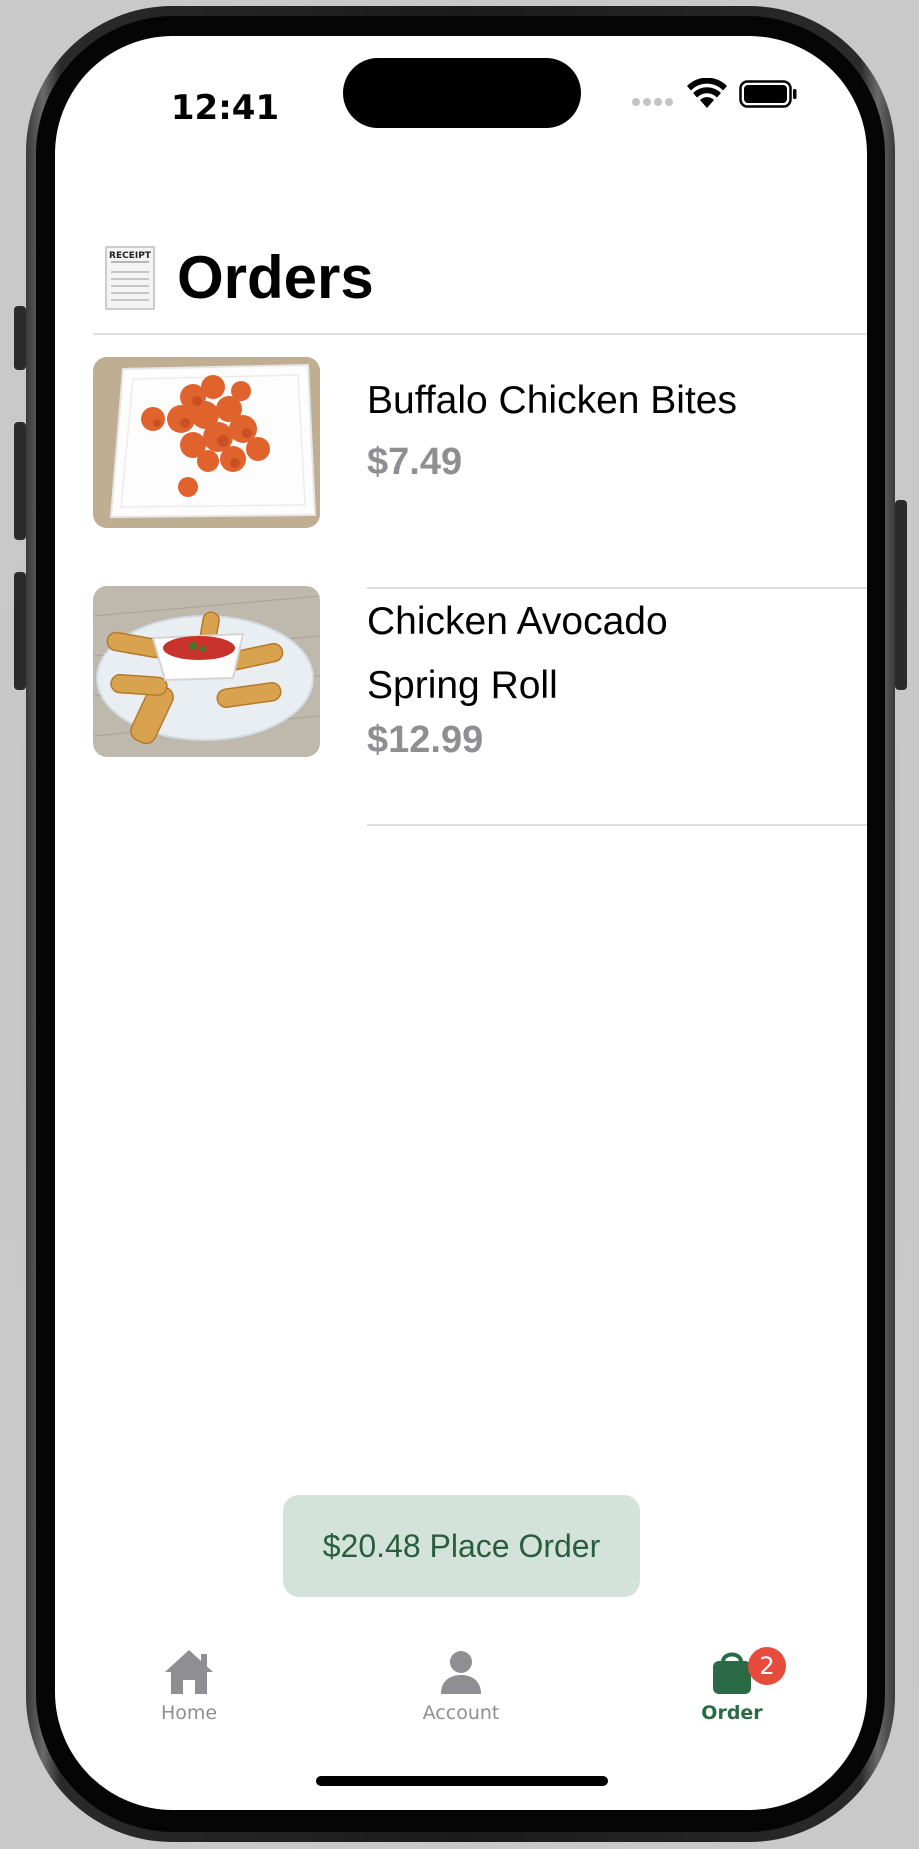  I want to click on header-divider, so click(480, 334).